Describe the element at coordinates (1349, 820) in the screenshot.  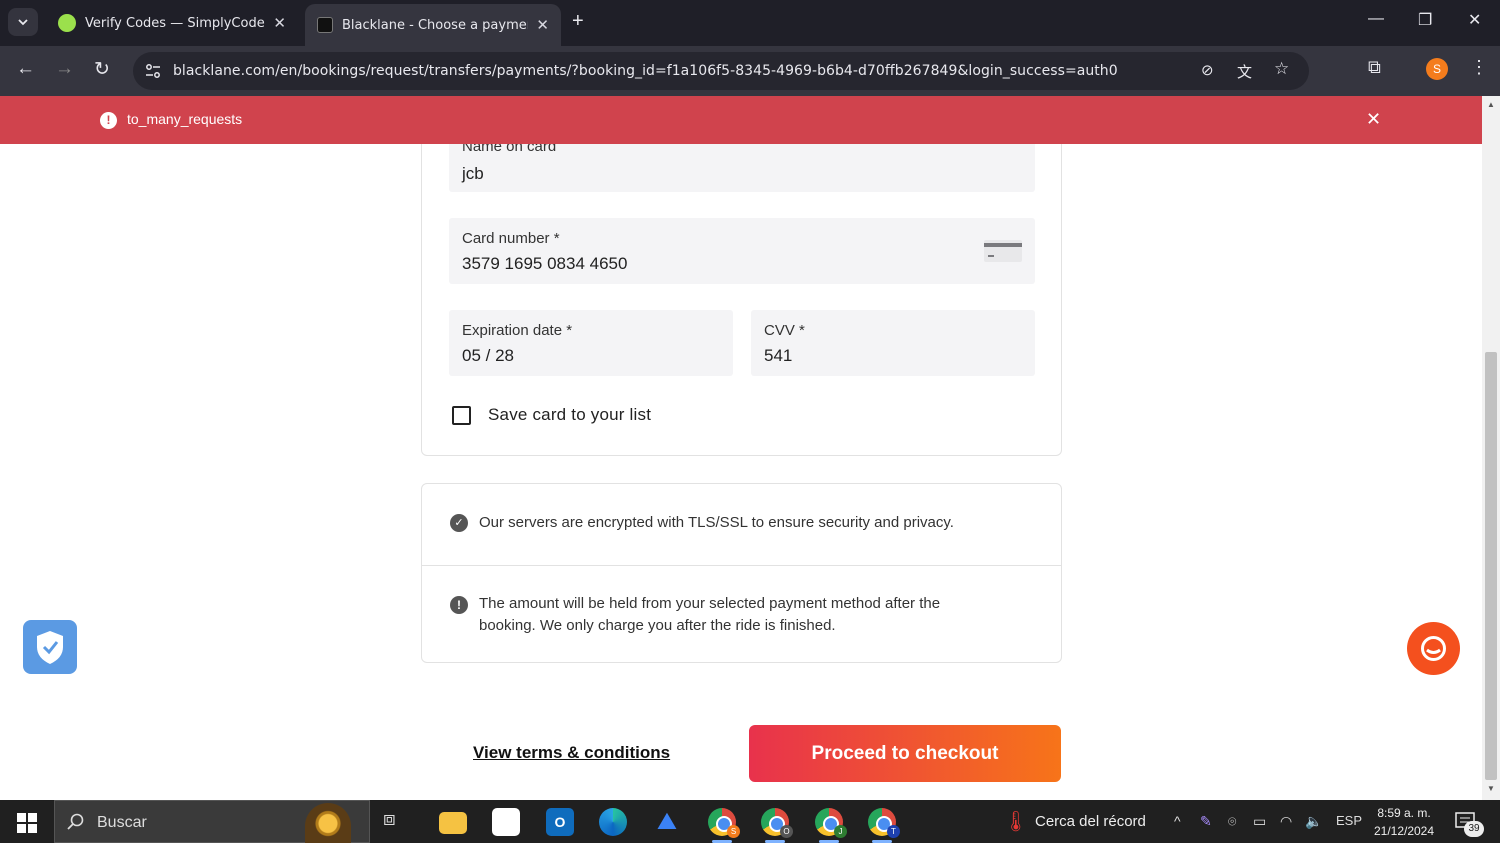
I see `language-indicator: ESP` at that location.